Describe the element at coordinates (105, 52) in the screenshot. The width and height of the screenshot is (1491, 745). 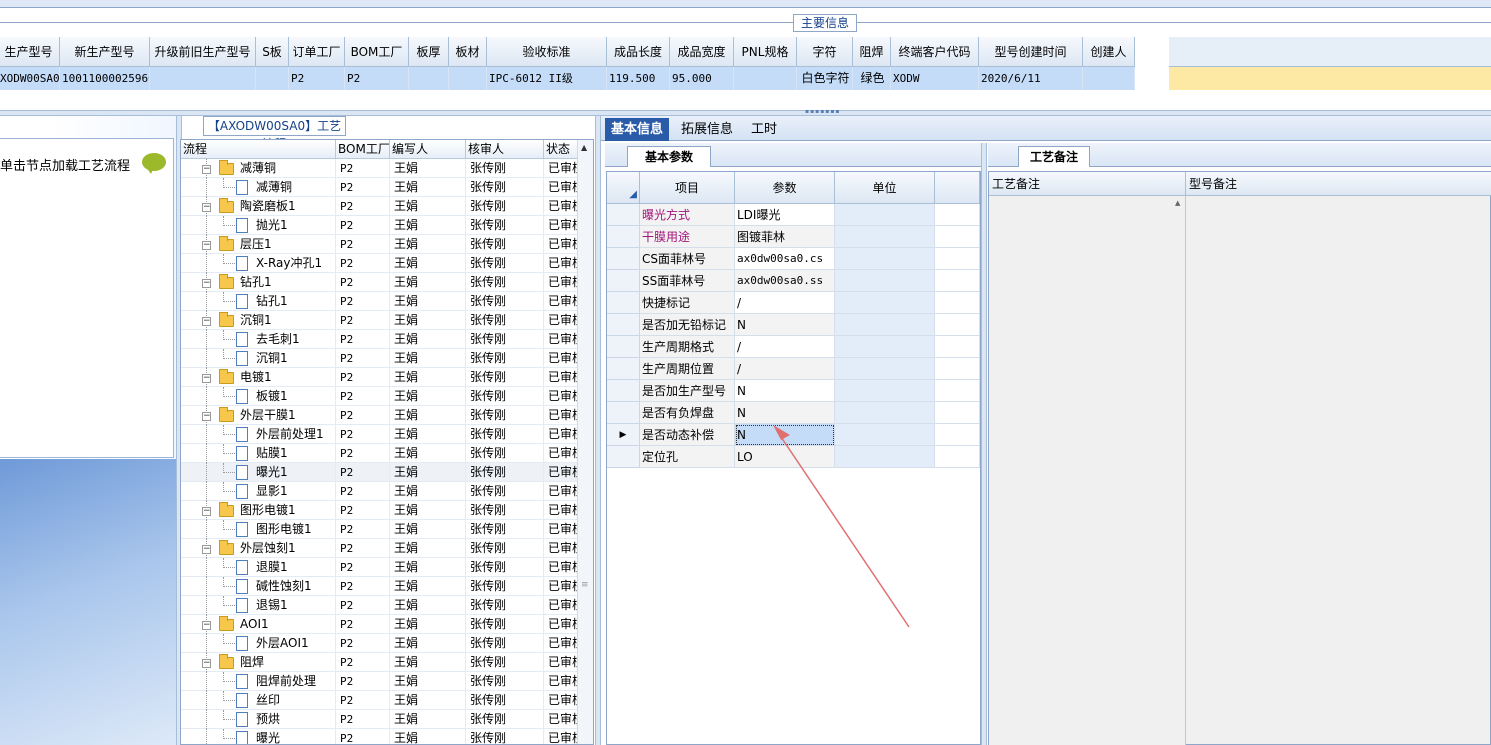
I see `col-header-1: 新生产型号` at that location.